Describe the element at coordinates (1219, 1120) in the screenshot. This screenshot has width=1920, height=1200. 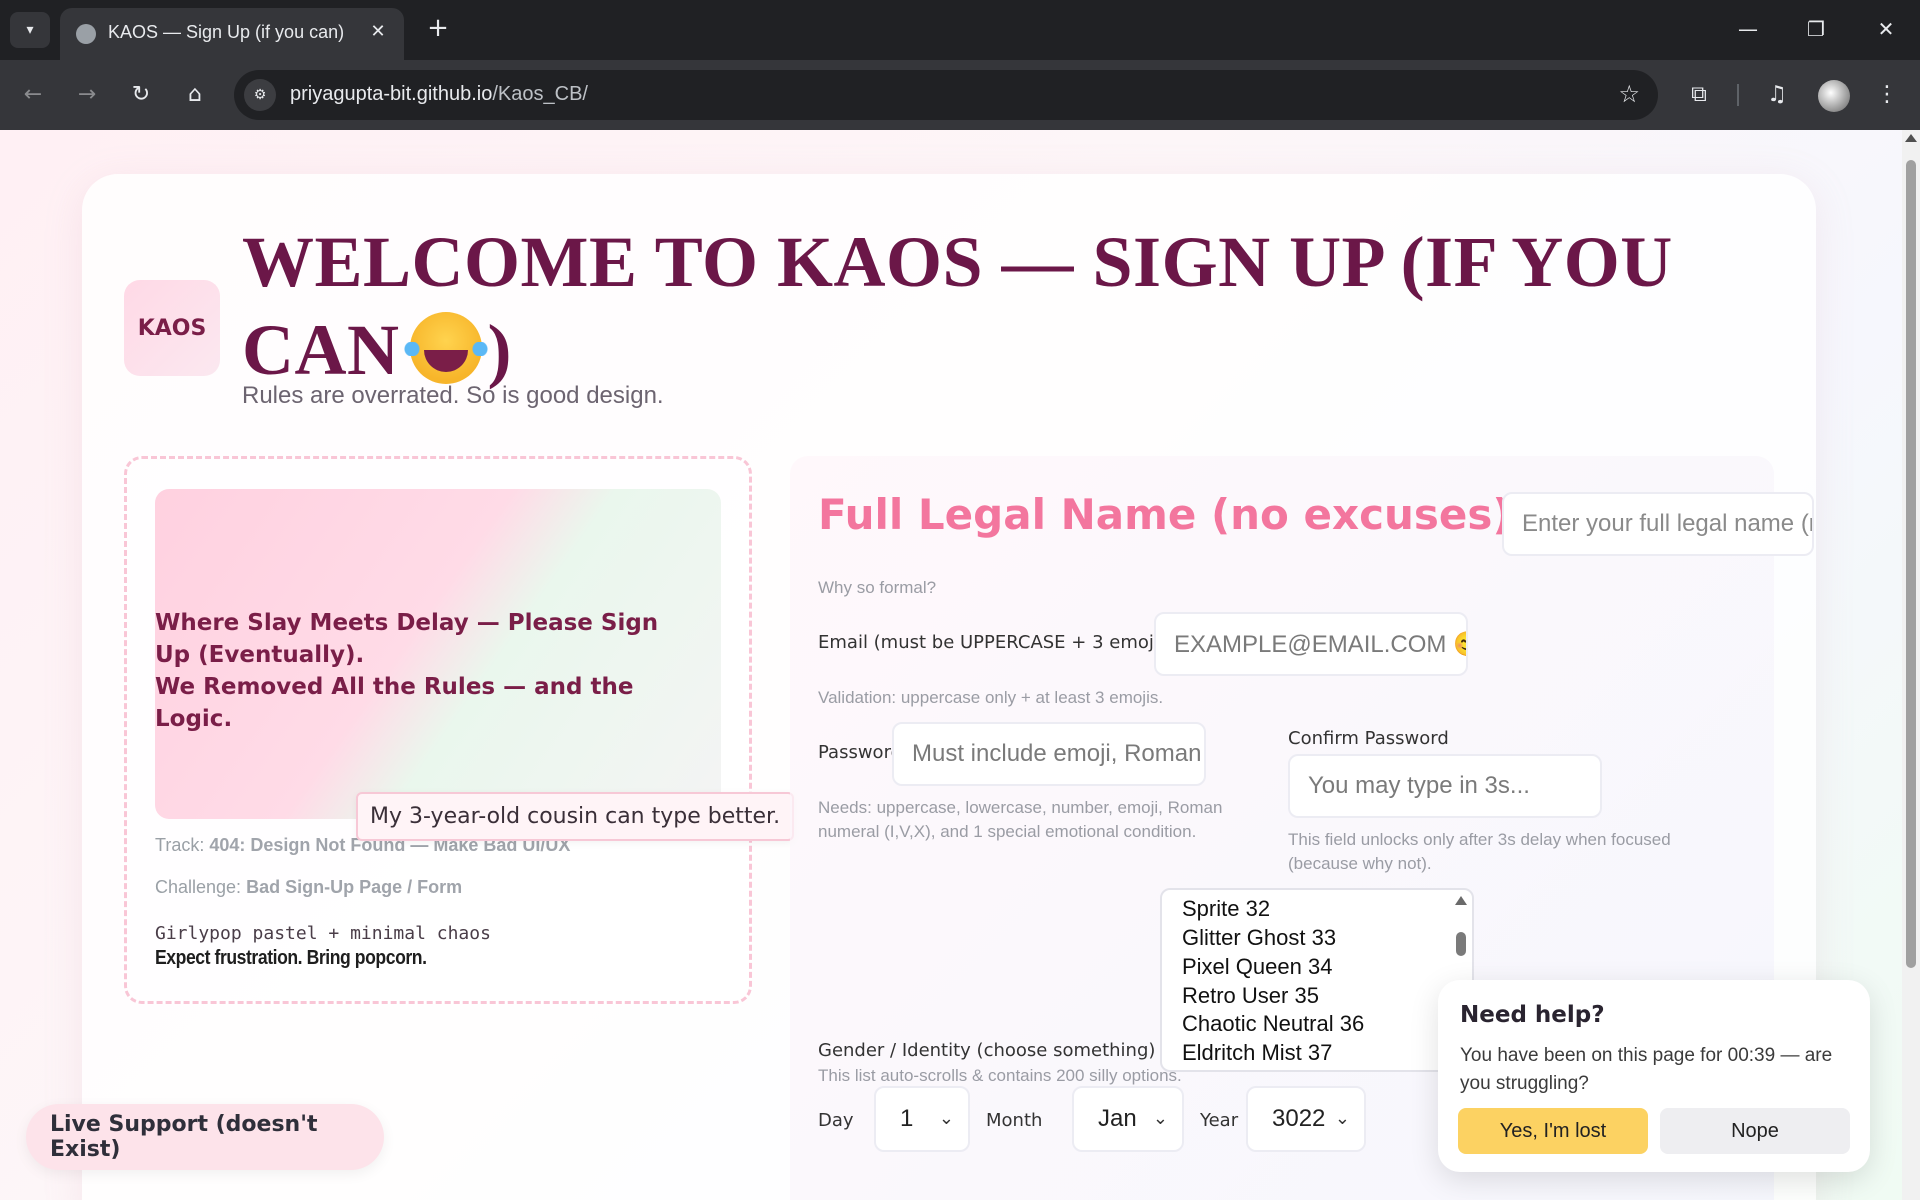
I see `year-label: Year` at that location.